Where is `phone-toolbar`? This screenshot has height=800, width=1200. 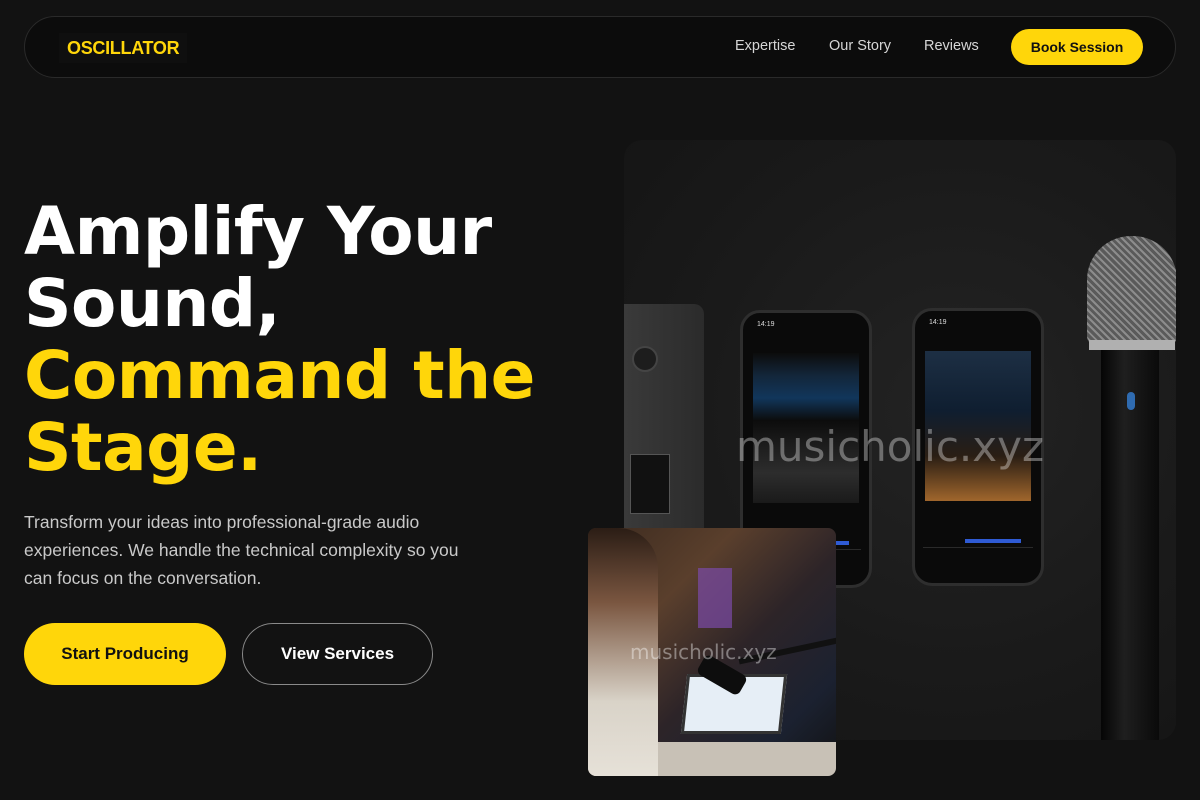 phone-toolbar is located at coordinates (978, 558).